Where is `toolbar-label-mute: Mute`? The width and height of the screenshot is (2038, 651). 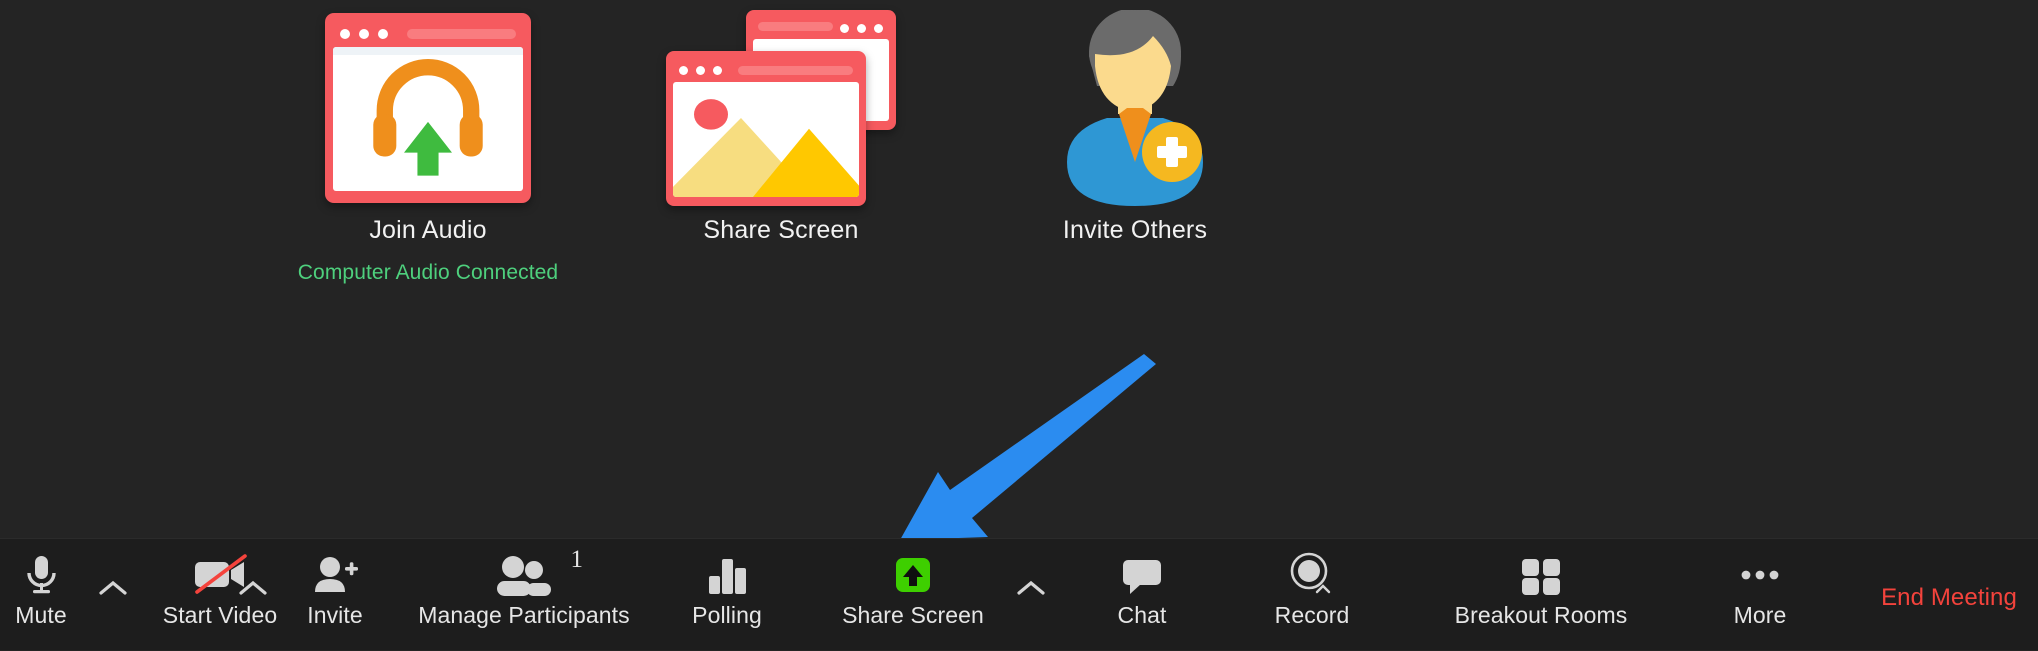
toolbar-label-mute: Mute is located at coordinates (41, 615).